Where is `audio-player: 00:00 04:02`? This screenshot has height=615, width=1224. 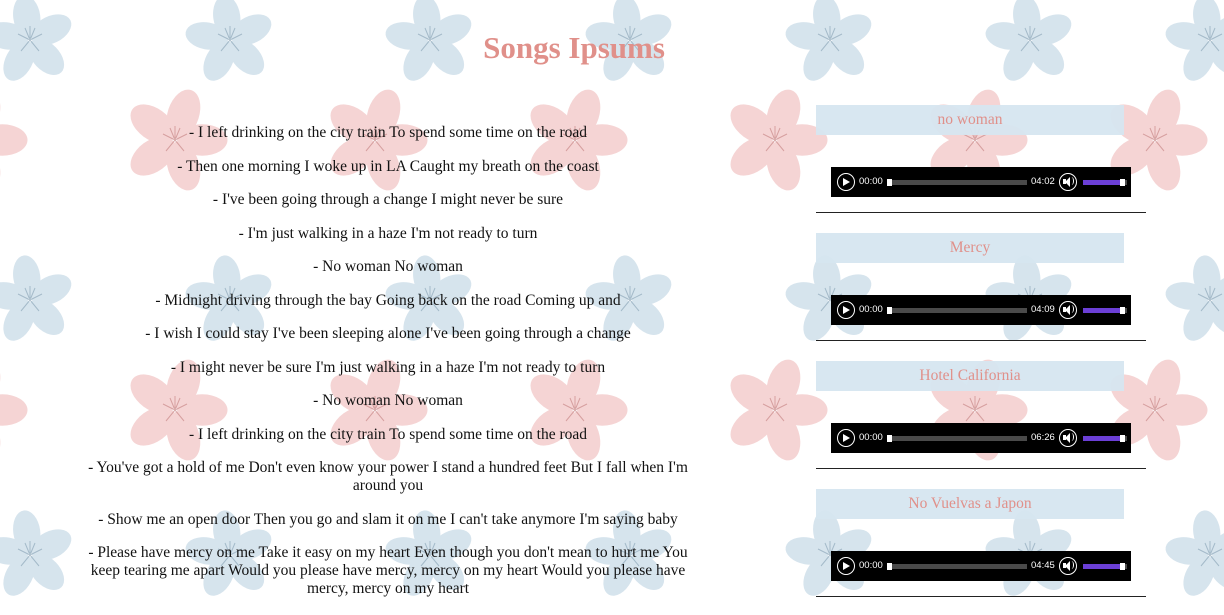 audio-player: 00:00 04:02 is located at coordinates (981, 182).